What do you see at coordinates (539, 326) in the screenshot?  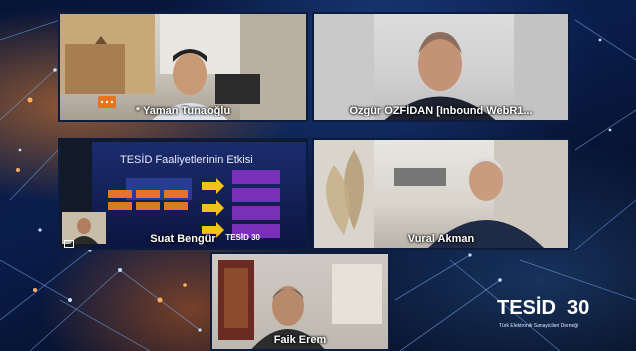 I see `logo-subtitle: Türk Elektronik Sanayicileri Derneği` at bounding box center [539, 326].